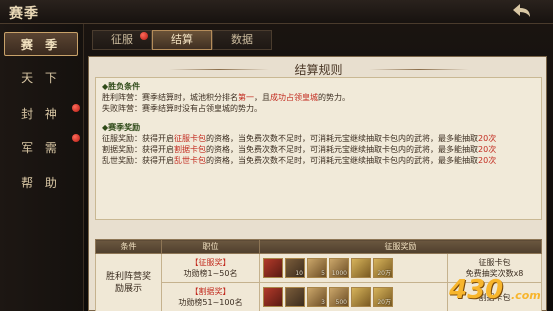 The image size is (553, 311). Describe the element at coordinates (419, 69) in the screenshot. I see `title-divider` at that location.